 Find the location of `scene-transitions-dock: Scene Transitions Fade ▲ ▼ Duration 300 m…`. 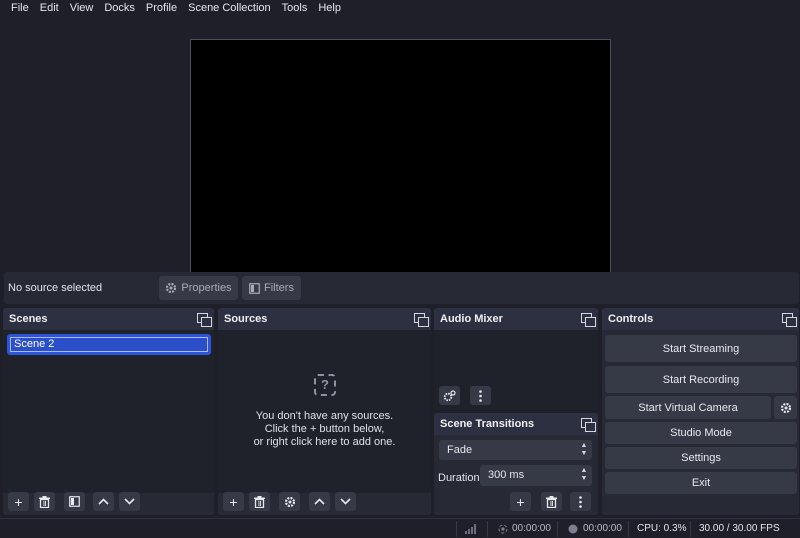

scene-transitions-dock: Scene Transitions Fade ▲ ▼ Duration 300 m… is located at coordinates (516, 464).